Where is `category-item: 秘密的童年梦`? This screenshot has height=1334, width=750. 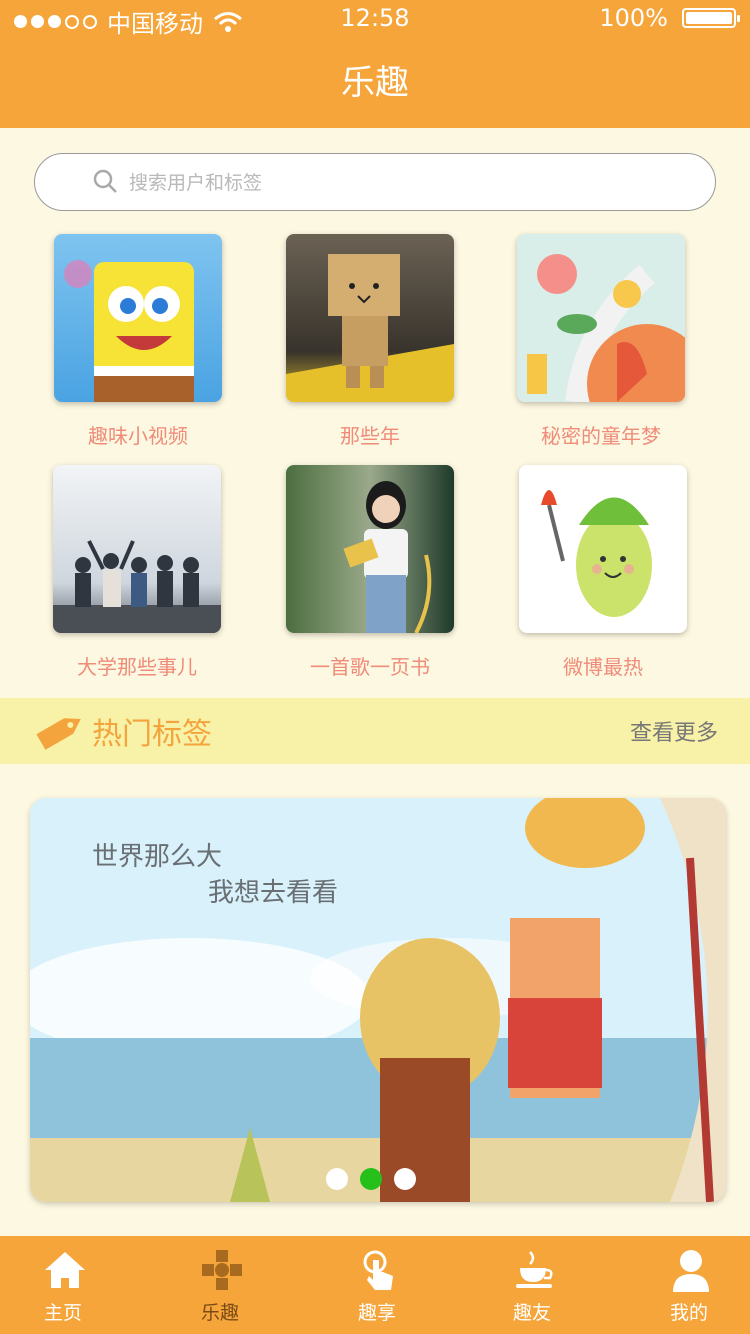 category-item: 秘密的童年梦 is located at coordinates (601, 341).